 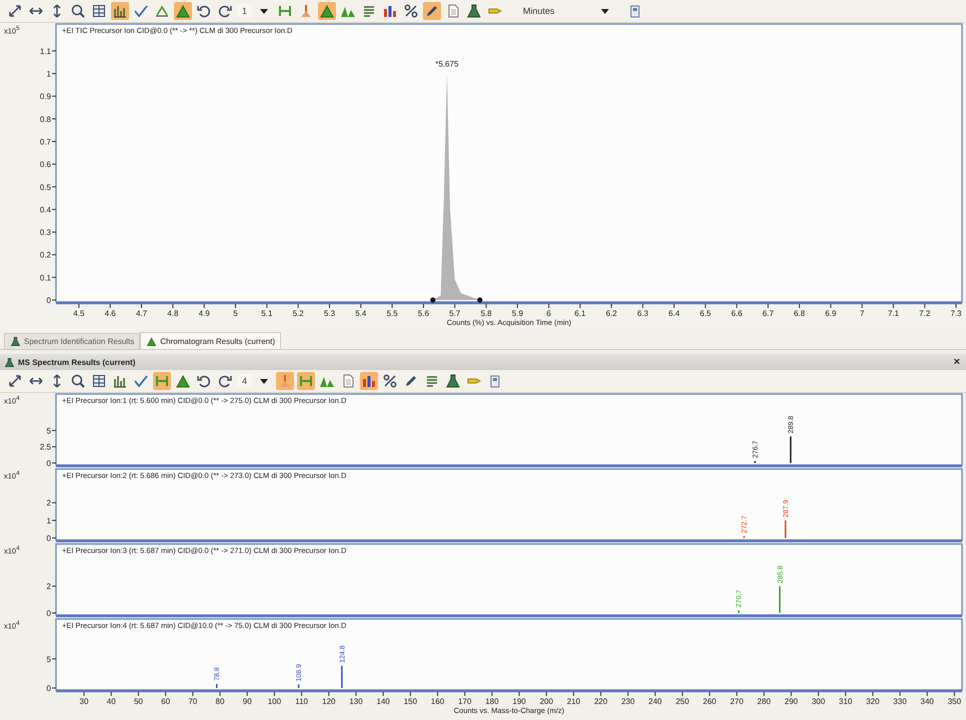 What do you see at coordinates (845, 701) in the screenshot?
I see `x-tick-label: 310` at bounding box center [845, 701].